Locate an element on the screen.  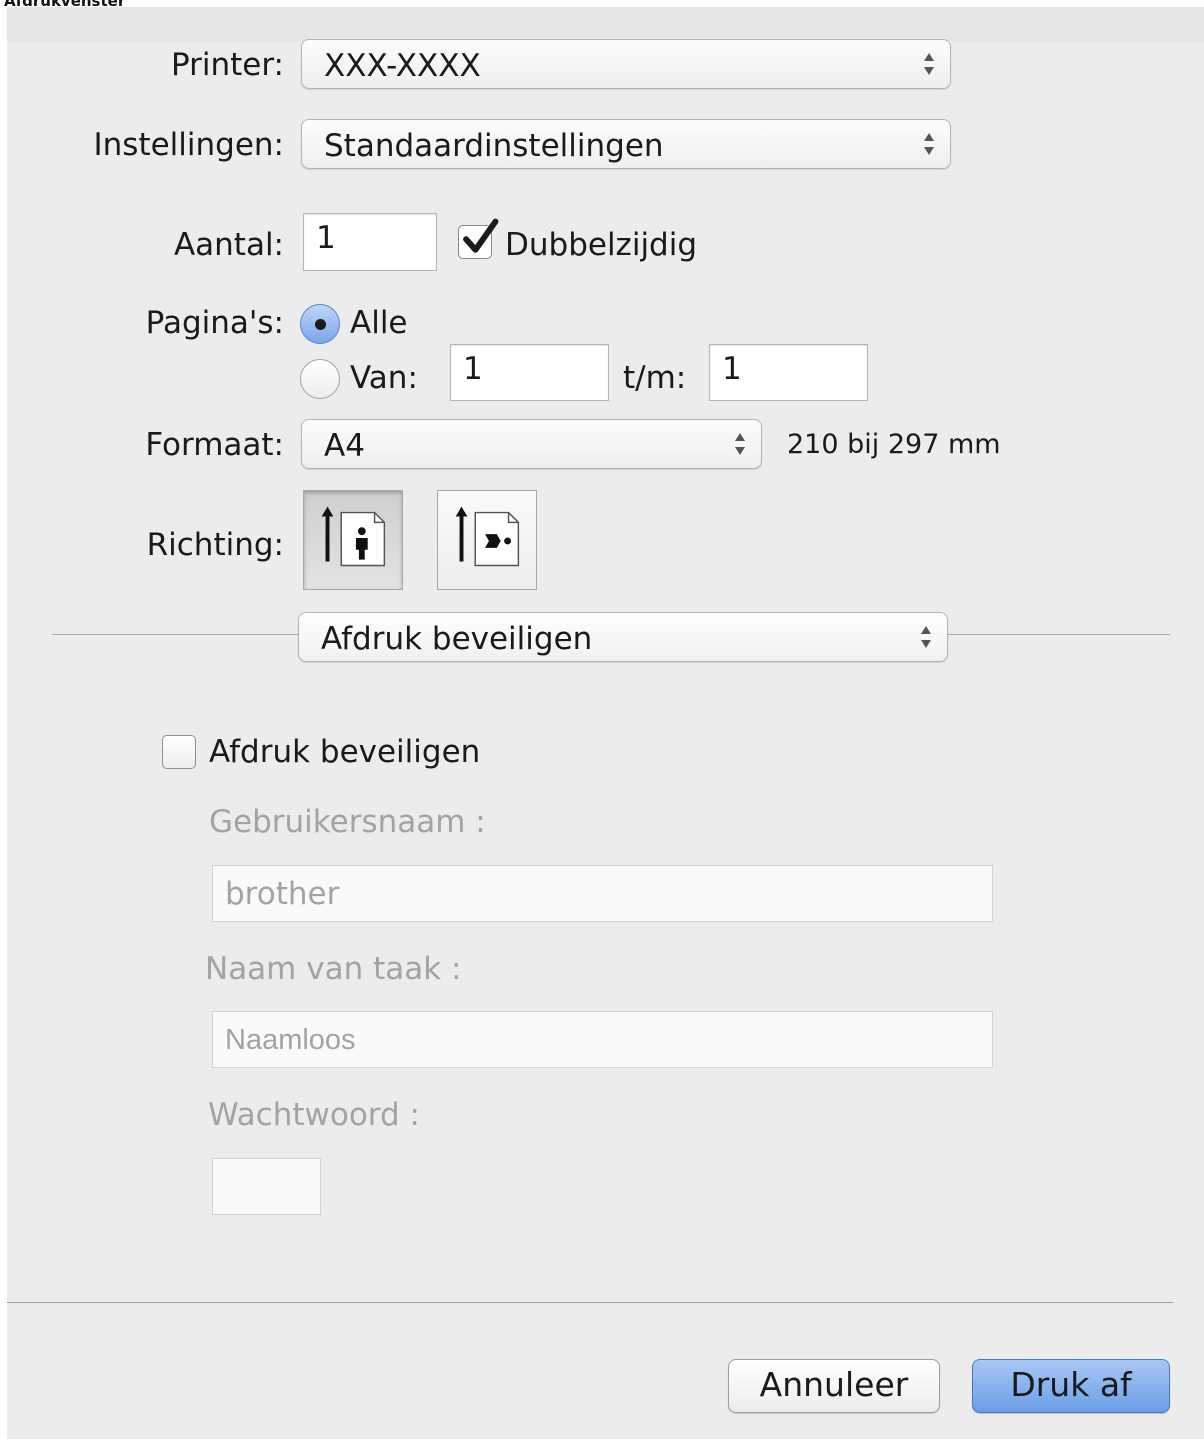
section-value: Afdruk beveiligen is located at coordinates (457, 639).